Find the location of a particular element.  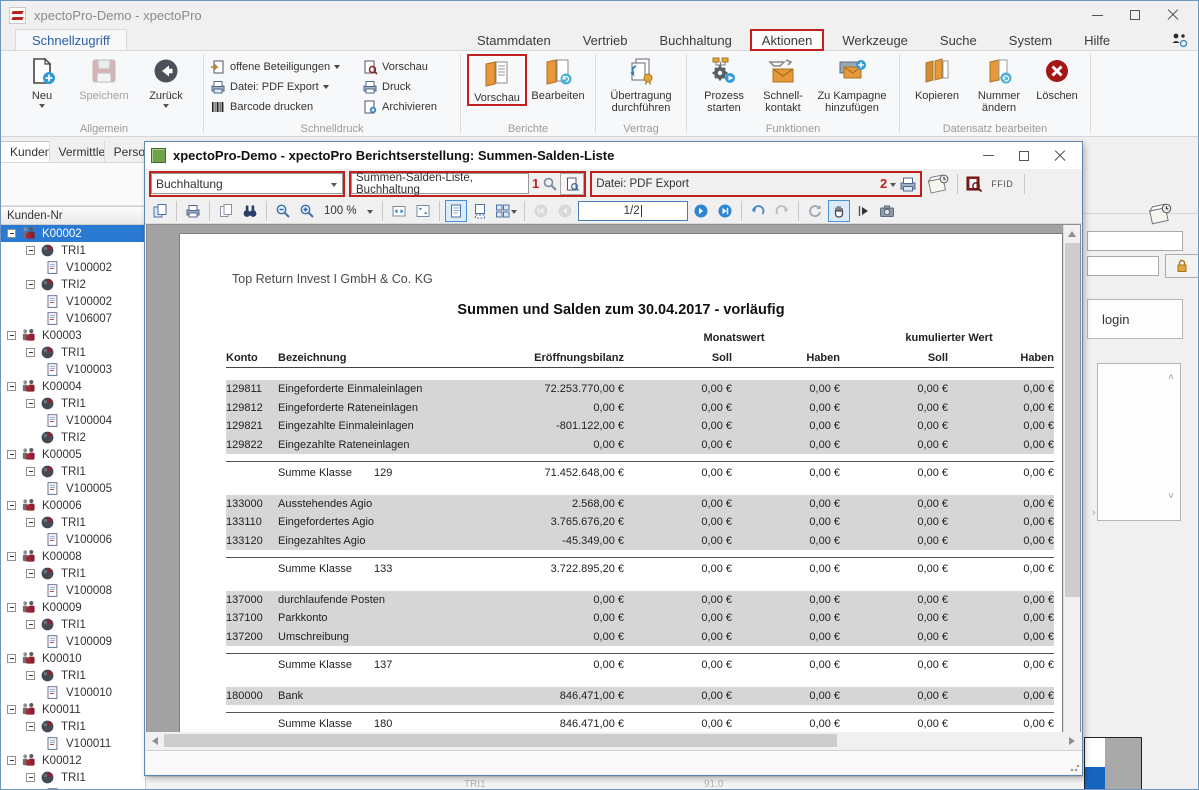

close-button is located at coordinates (1173, 15).